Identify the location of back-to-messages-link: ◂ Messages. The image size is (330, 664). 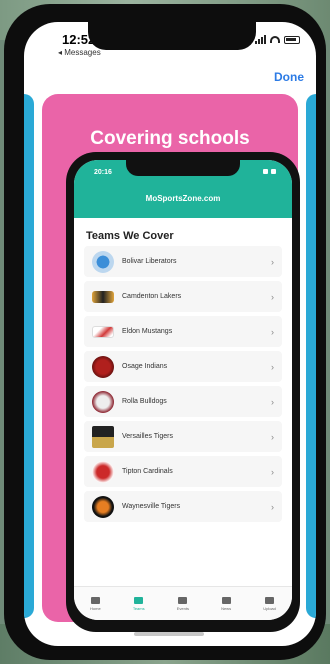
(79, 52).